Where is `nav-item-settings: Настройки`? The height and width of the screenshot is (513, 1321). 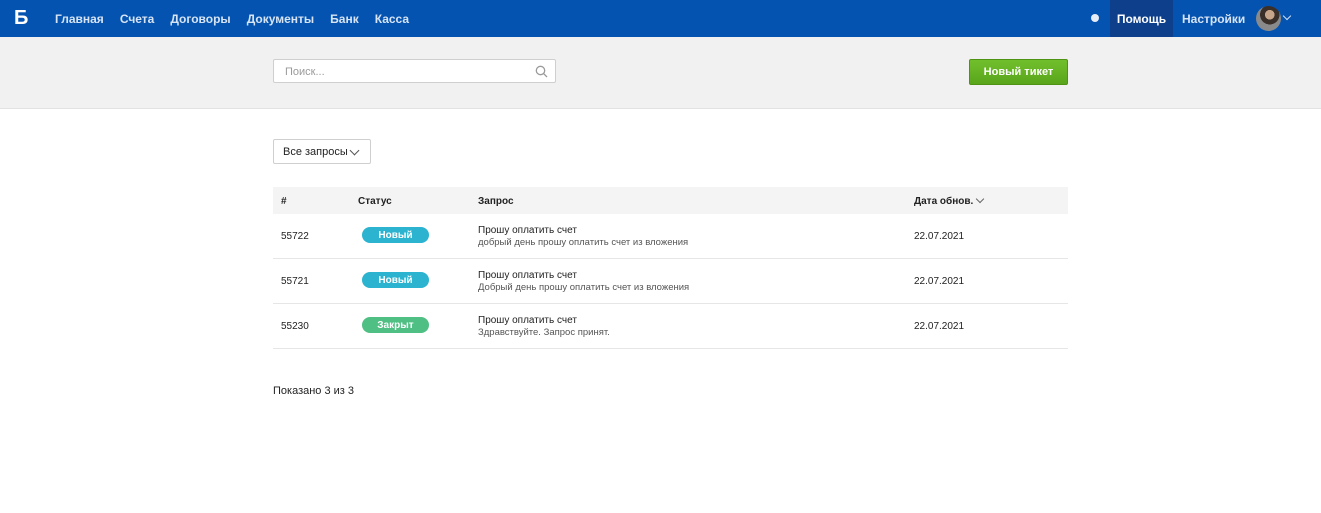
nav-item-settings: Настройки is located at coordinates (1213, 18).